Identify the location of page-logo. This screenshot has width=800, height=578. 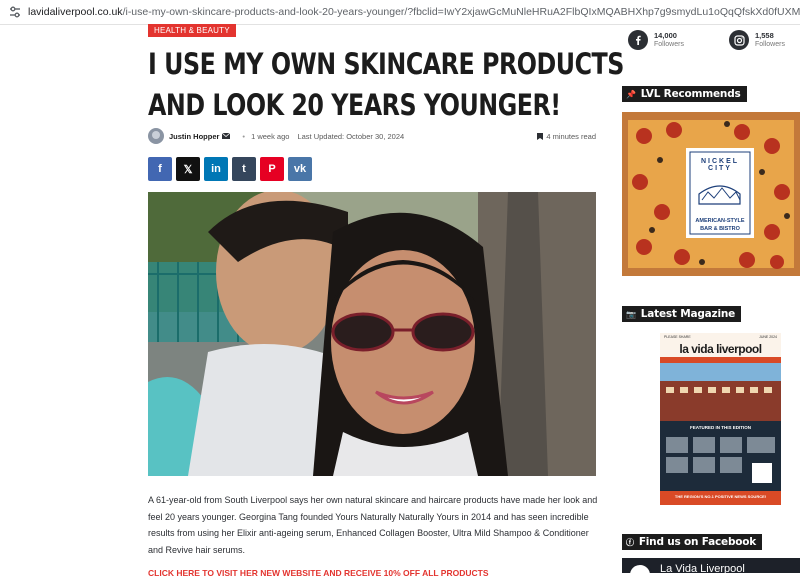
(640, 568).